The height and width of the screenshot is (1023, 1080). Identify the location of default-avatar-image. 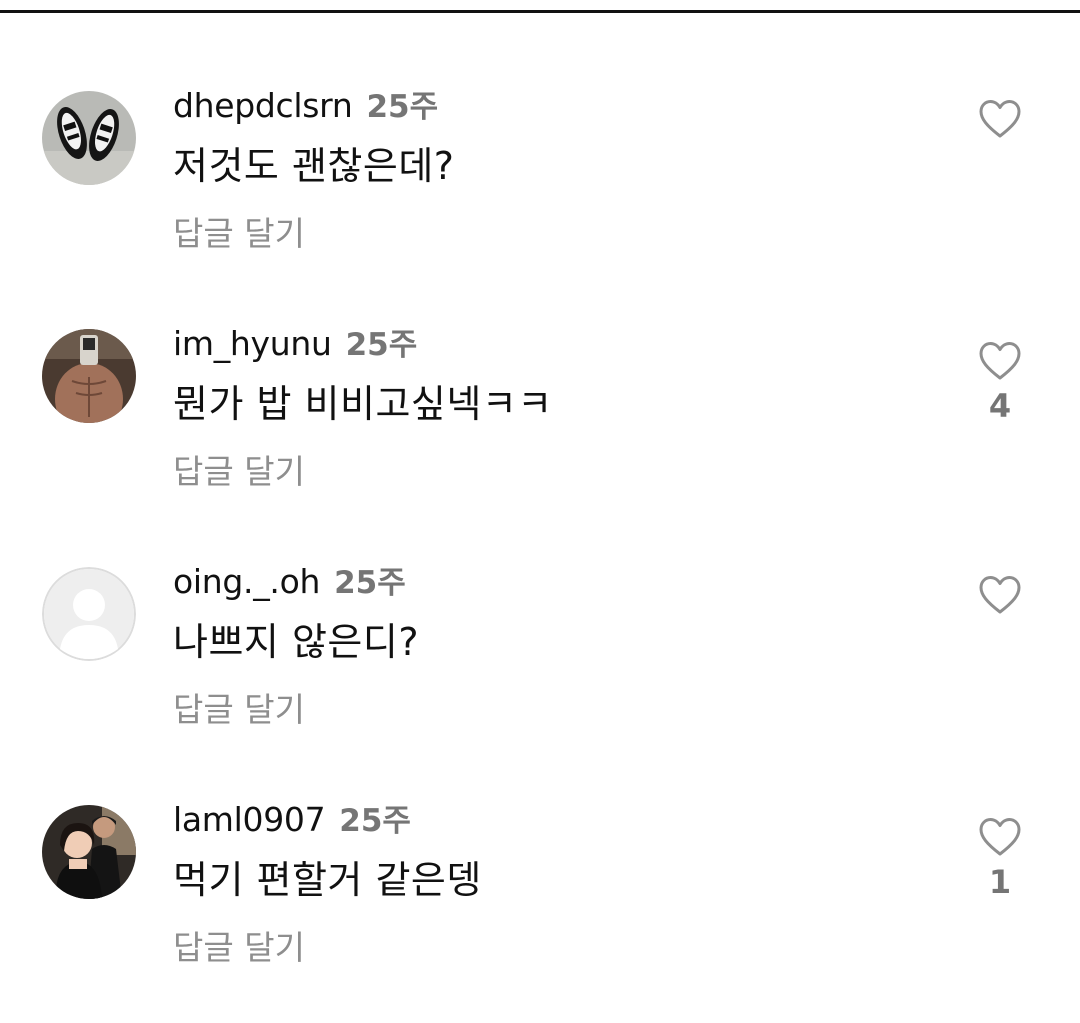
(89, 614).